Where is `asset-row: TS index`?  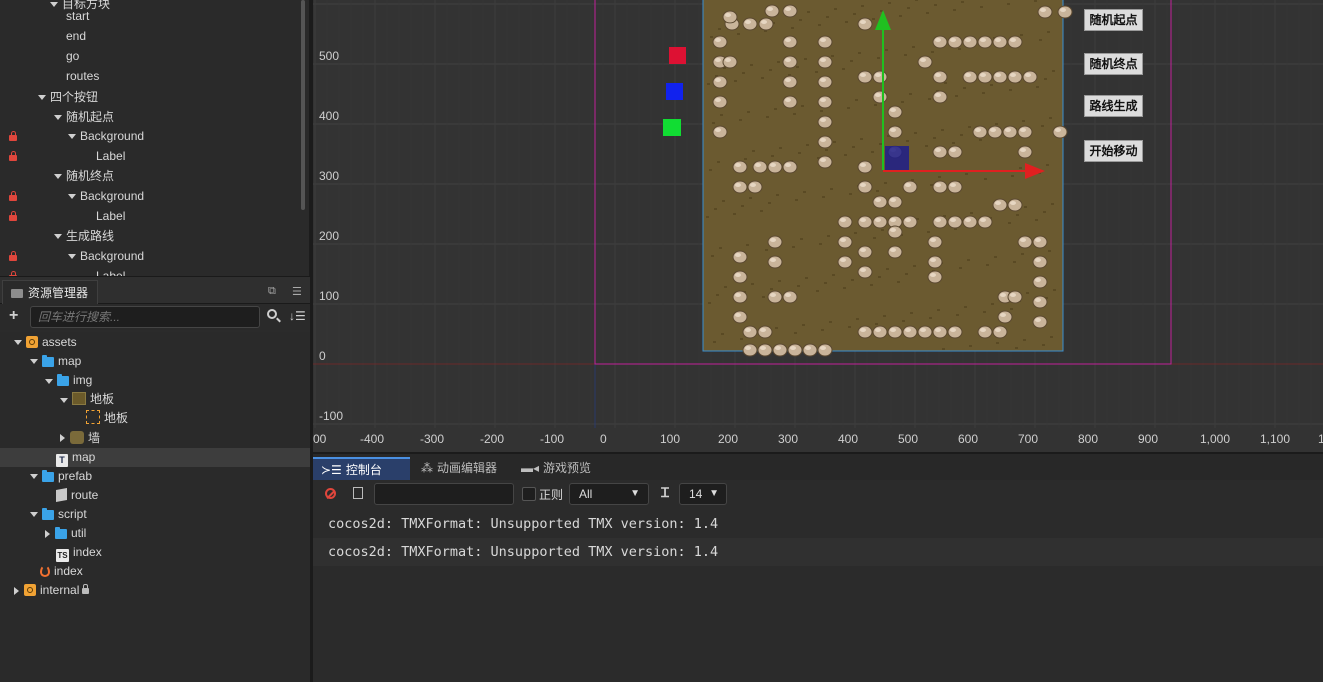 asset-row: TS index is located at coordinates (155, 553).